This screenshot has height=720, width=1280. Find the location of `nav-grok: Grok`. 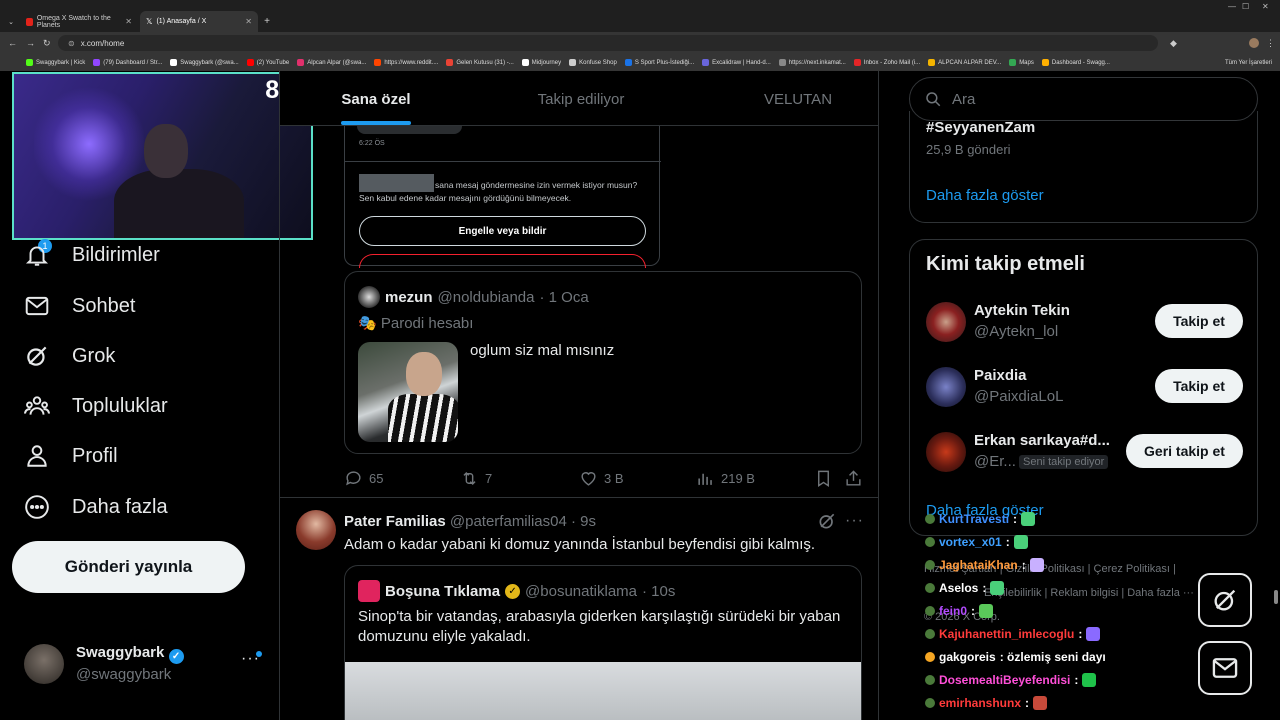

nav-grok: Grok is located at coordinates (69, 356).